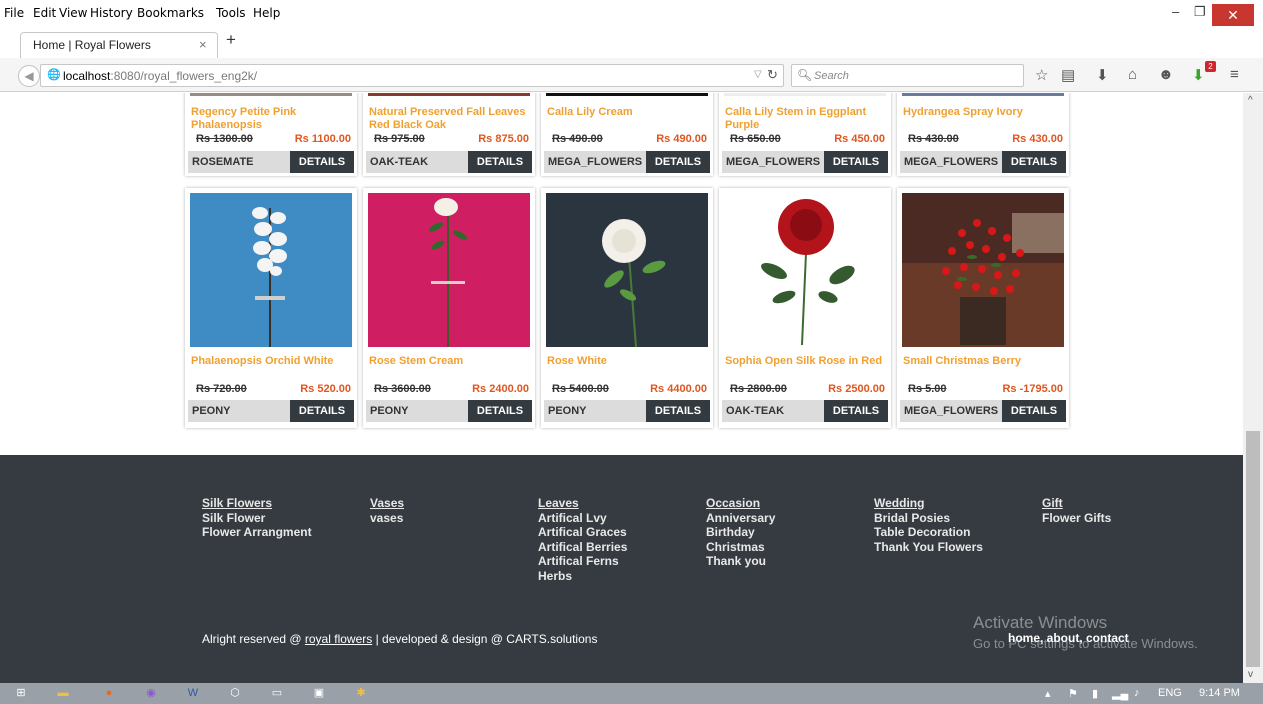 The height and width of the screenshot is (704, 1263). I want to click on image-viewer-icon: ▭, so click(277, 693).